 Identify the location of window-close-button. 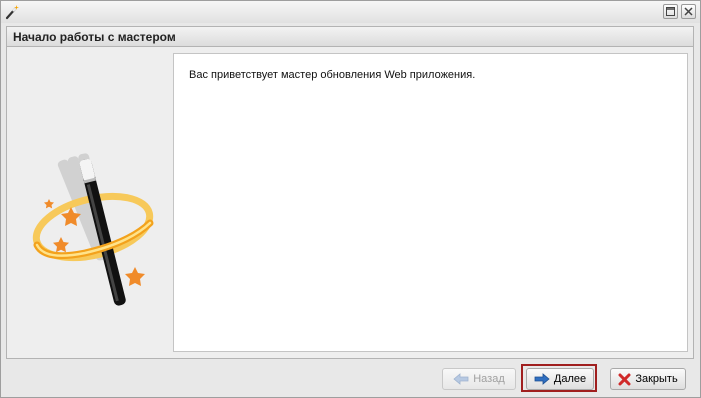
(688, 11).